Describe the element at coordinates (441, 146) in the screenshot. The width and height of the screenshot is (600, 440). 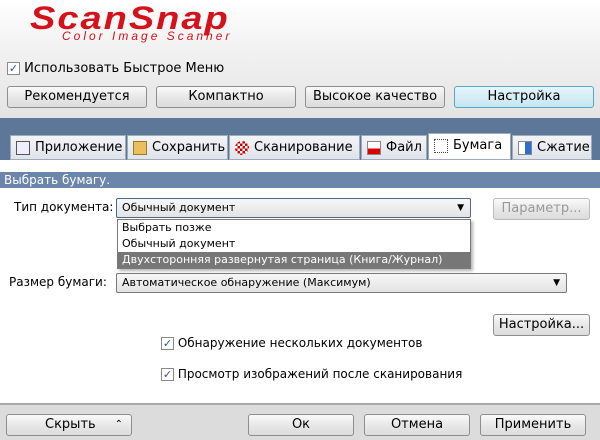
I see `paper-icon` at that location.